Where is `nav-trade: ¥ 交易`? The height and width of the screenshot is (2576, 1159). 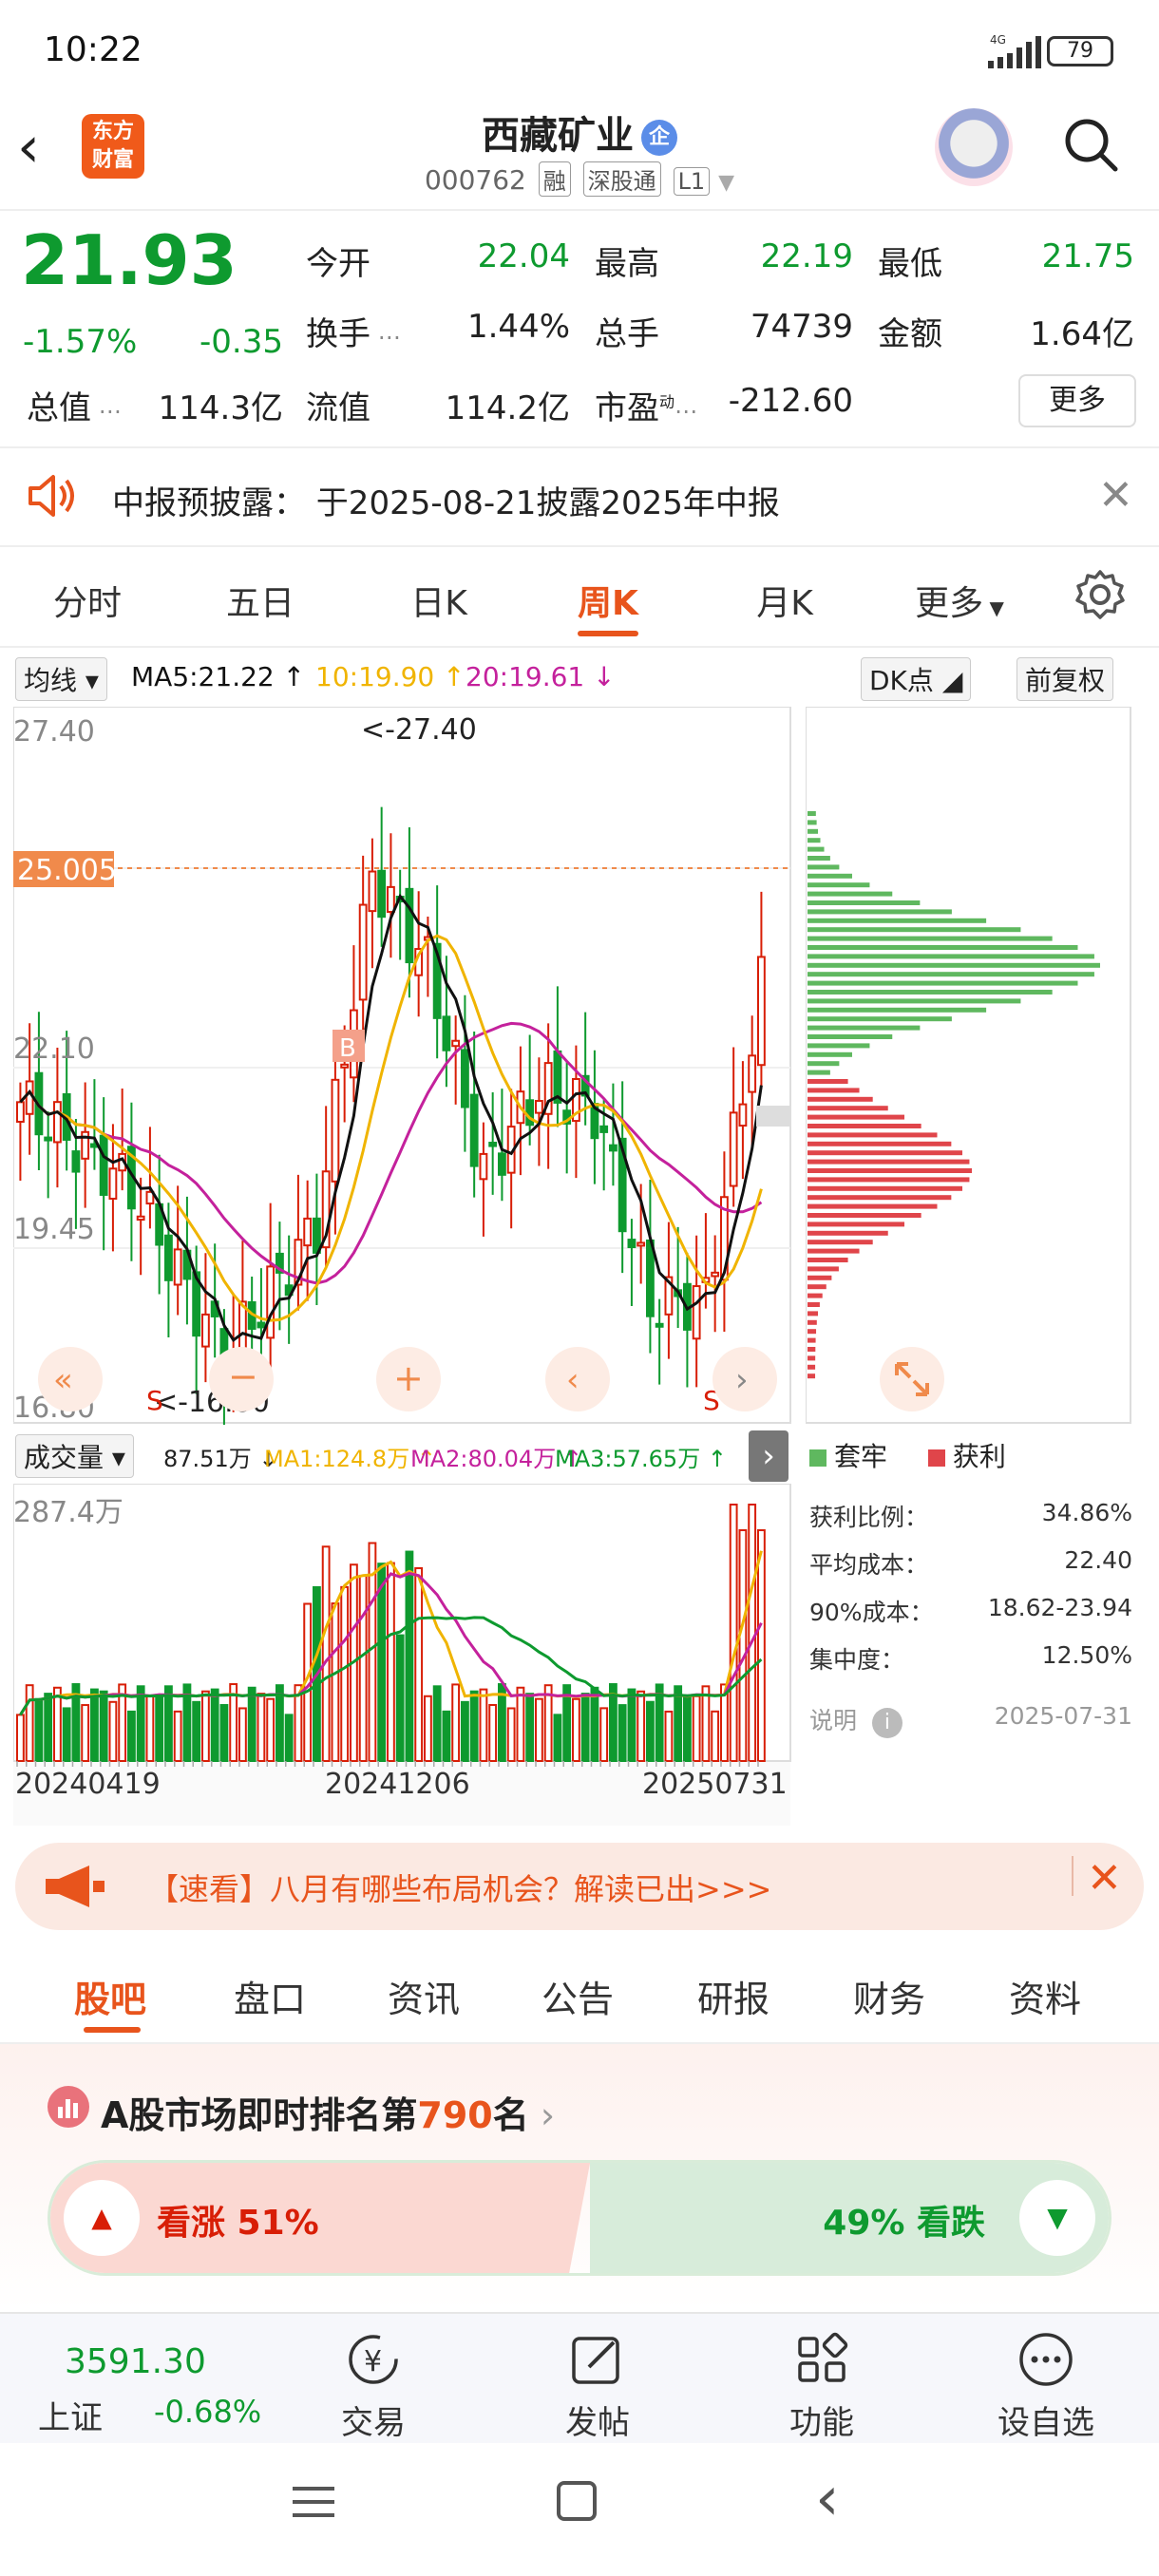
nav-trade: ¥ 交易 is located at coordinates (373, 2387).